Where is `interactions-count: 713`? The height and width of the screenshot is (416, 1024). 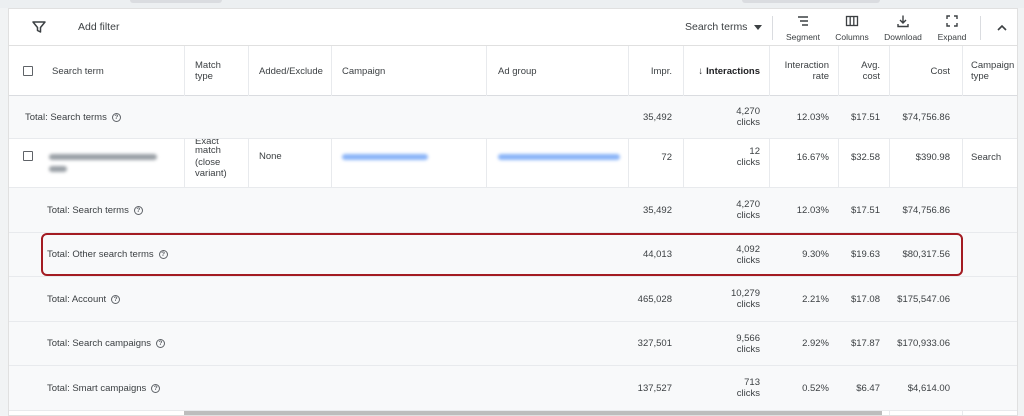
interactions-count: 713 is located at coordinates (752, 382).